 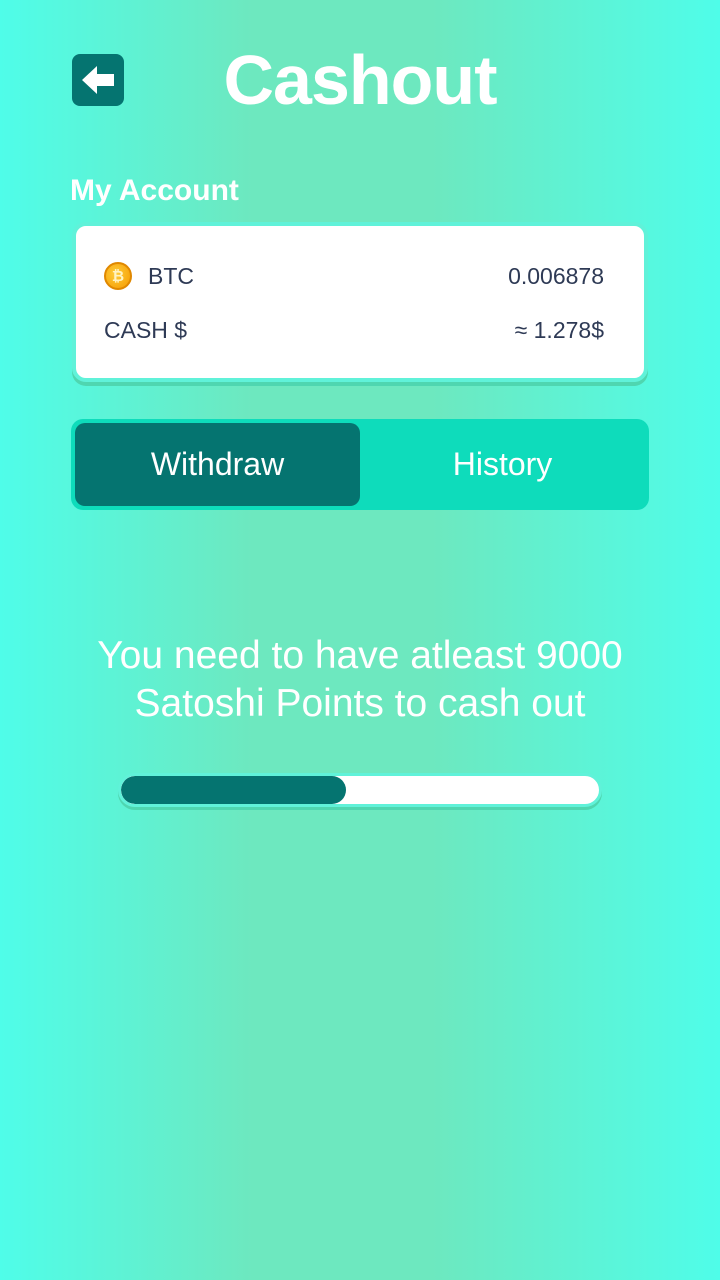 I want to click on tab-history: History, so click(x=502, y=464).